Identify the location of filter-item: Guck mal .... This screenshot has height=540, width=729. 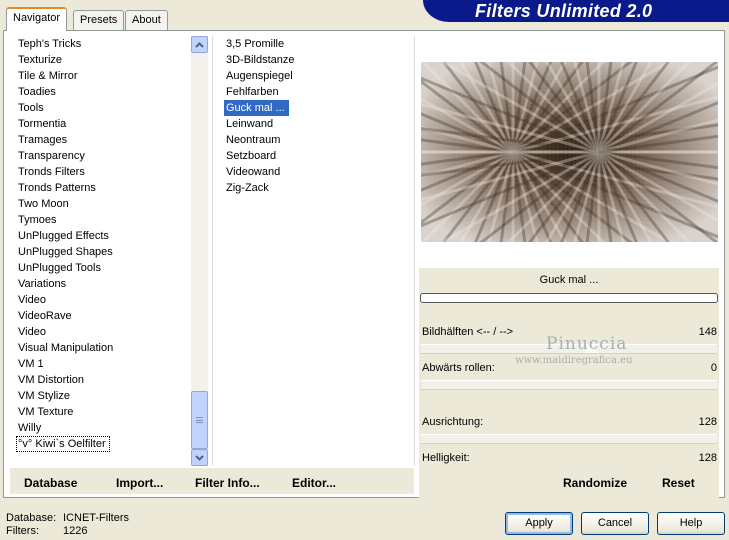
(256, 108).